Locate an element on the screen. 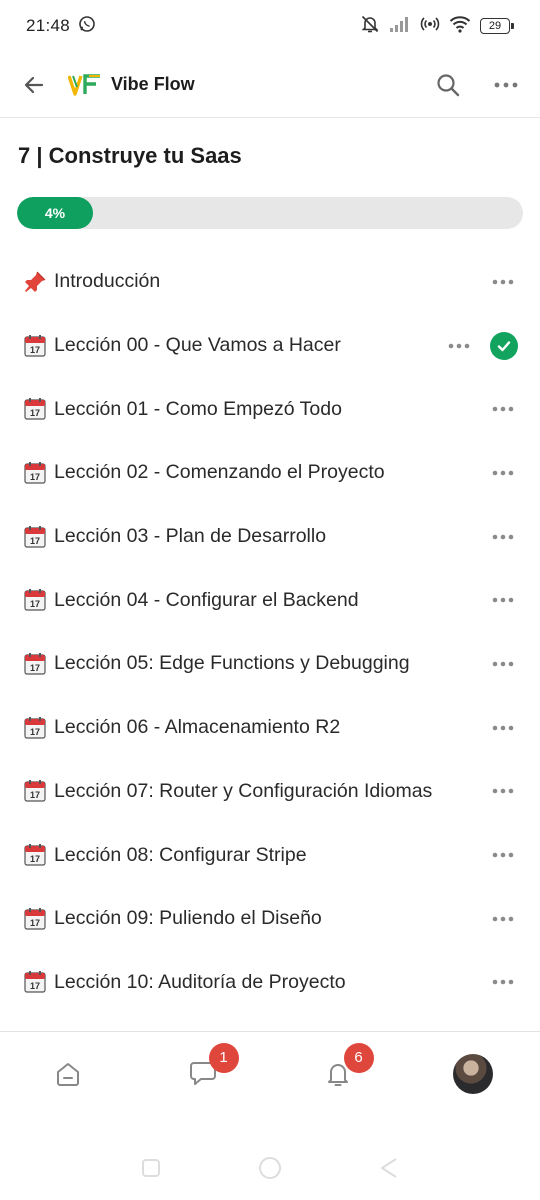 The image size is (540, 1200). home-system-button is located at coordinates (270, 1170).